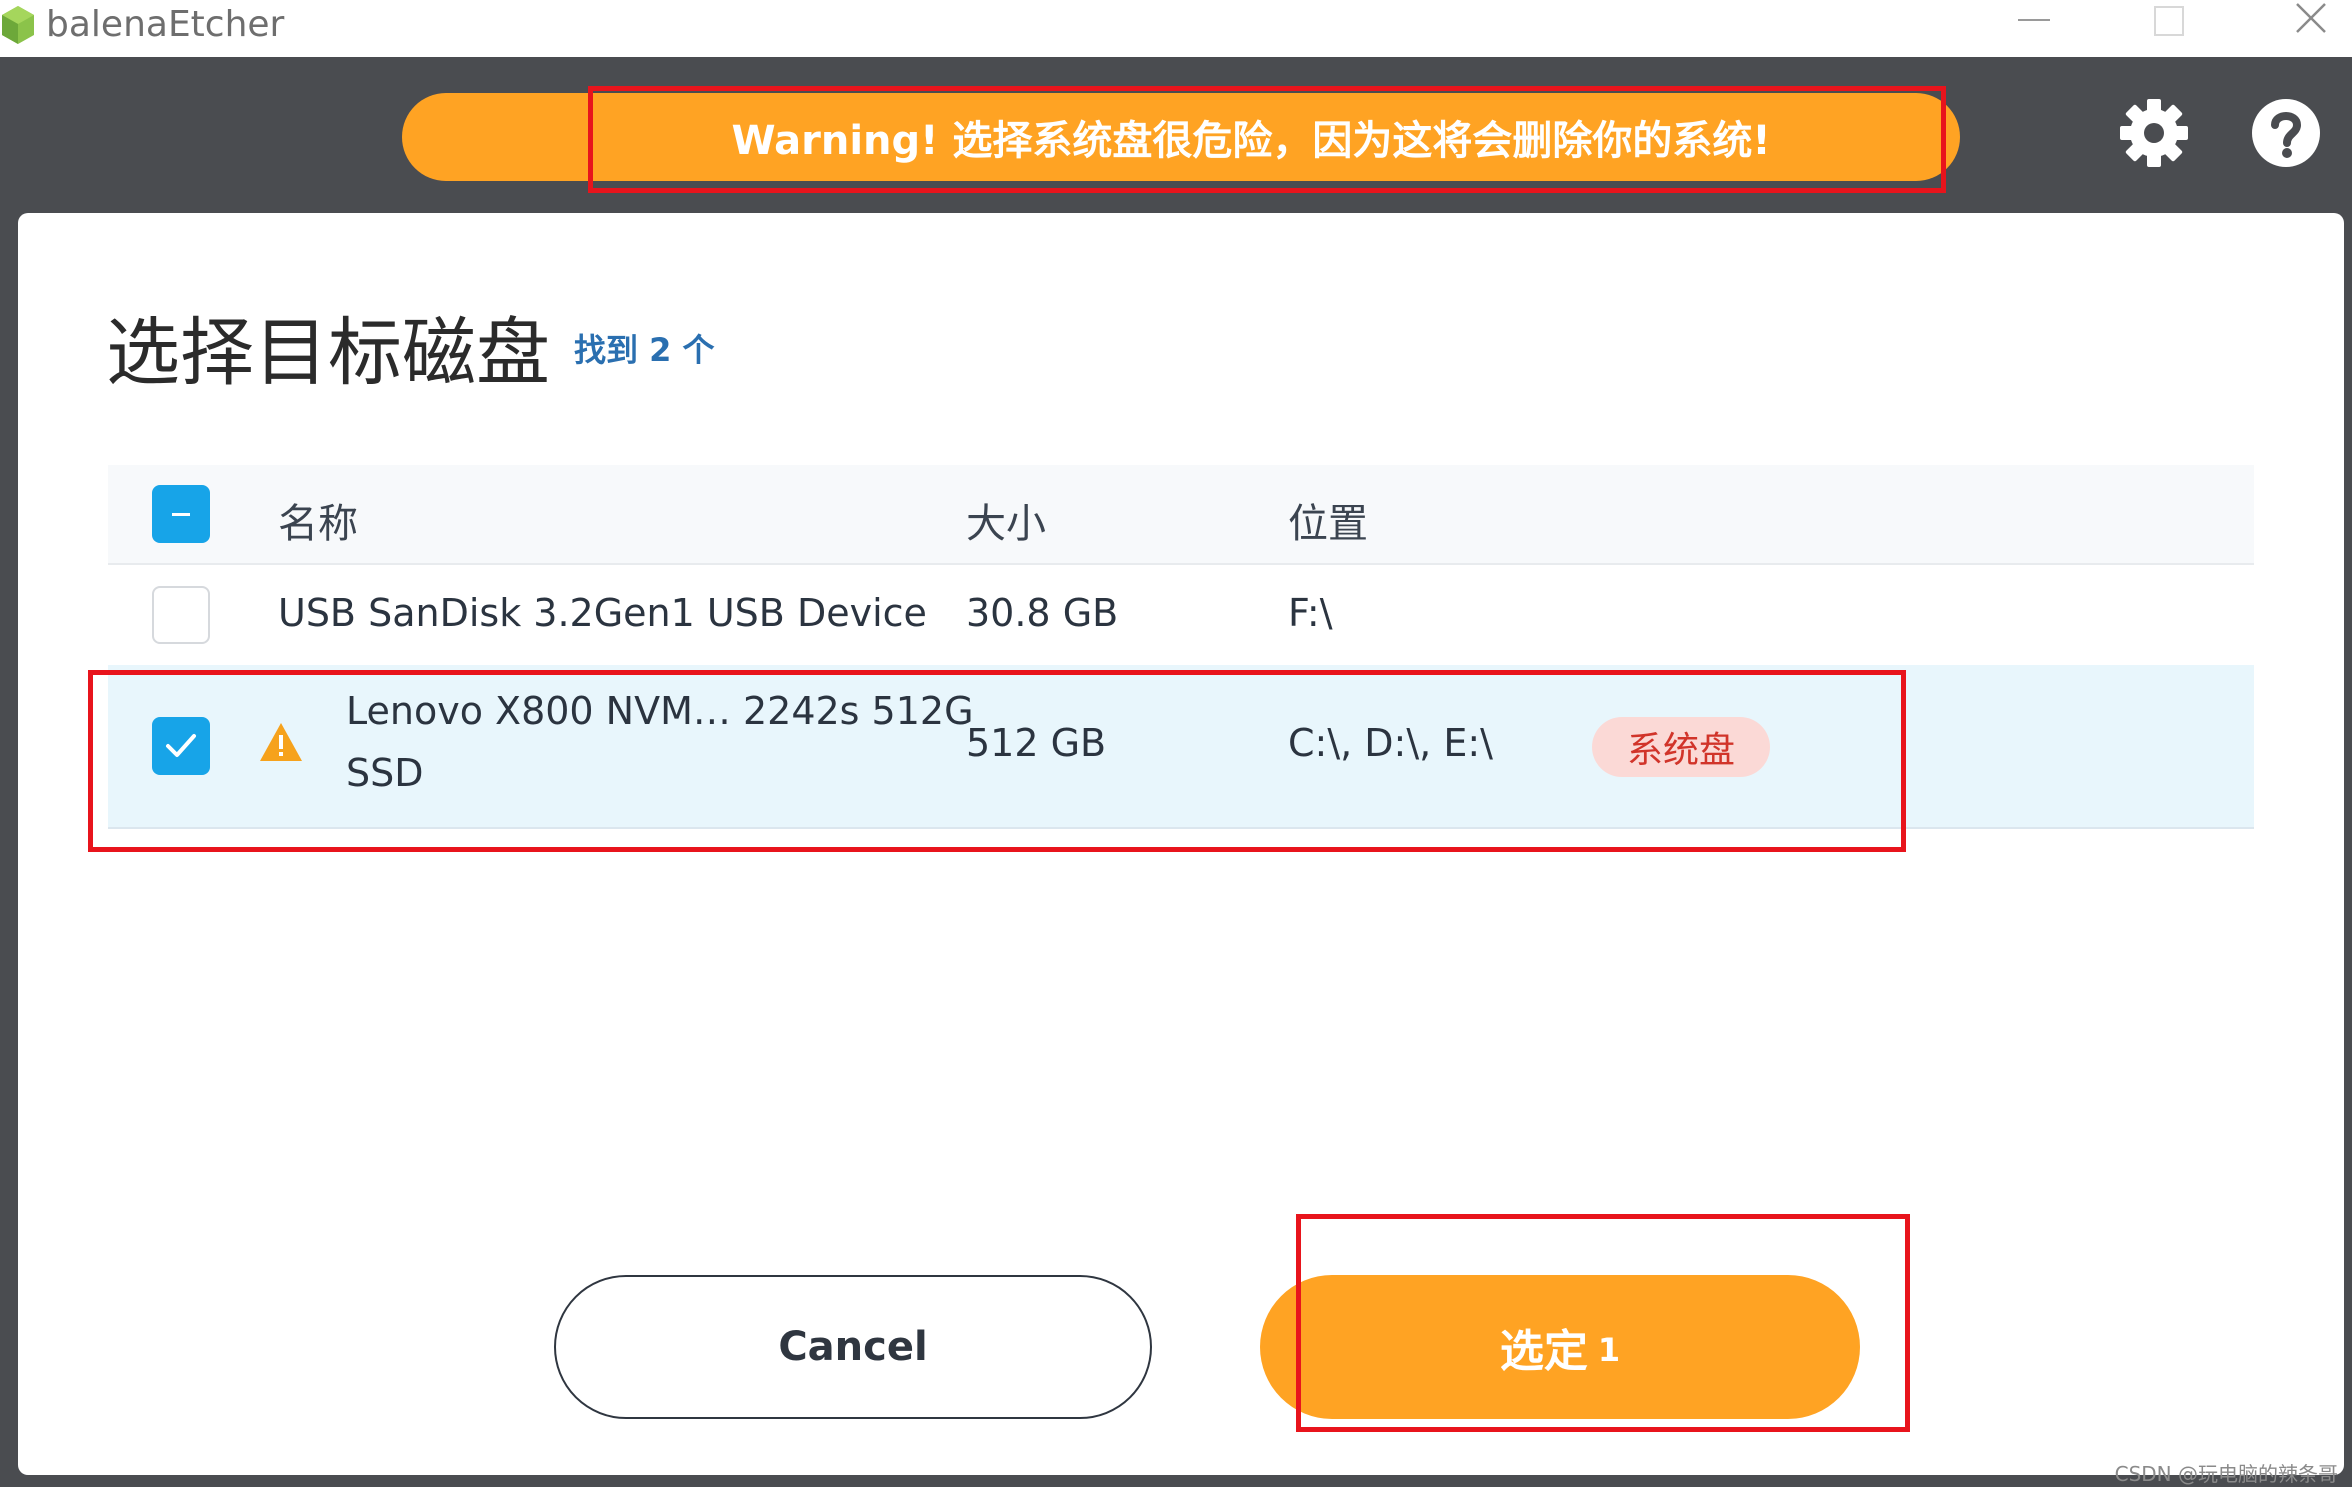 This screenshot has height=1487, width=2352. Describe the element at coordinates (644, 350) in the screenshot. I see `found-count: 找到 2 个` at that location.